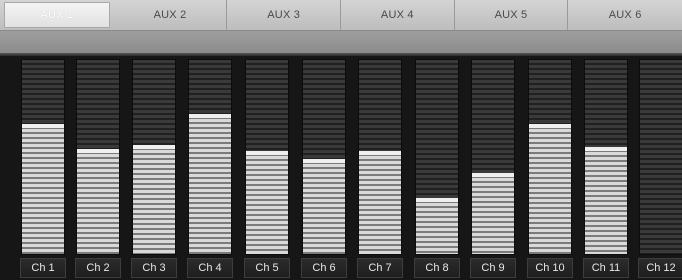 The height and width of the screenshot is (280, 682). I want to click on tab-label: AUX 3, so click(284, 15).